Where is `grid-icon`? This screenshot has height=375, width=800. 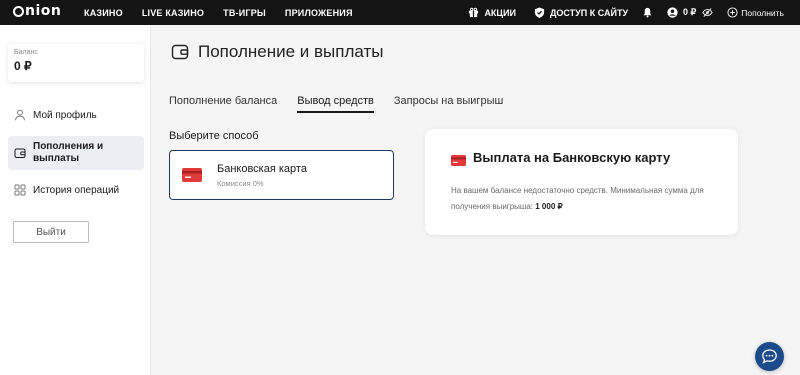 grid-icon is located at coordinates (20, 190).